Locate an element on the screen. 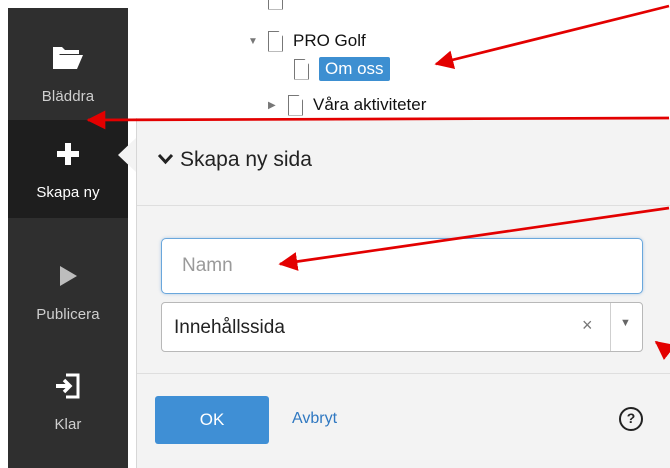 The image size is (670, 468). plus-icon is located at coordinates (68, 154).